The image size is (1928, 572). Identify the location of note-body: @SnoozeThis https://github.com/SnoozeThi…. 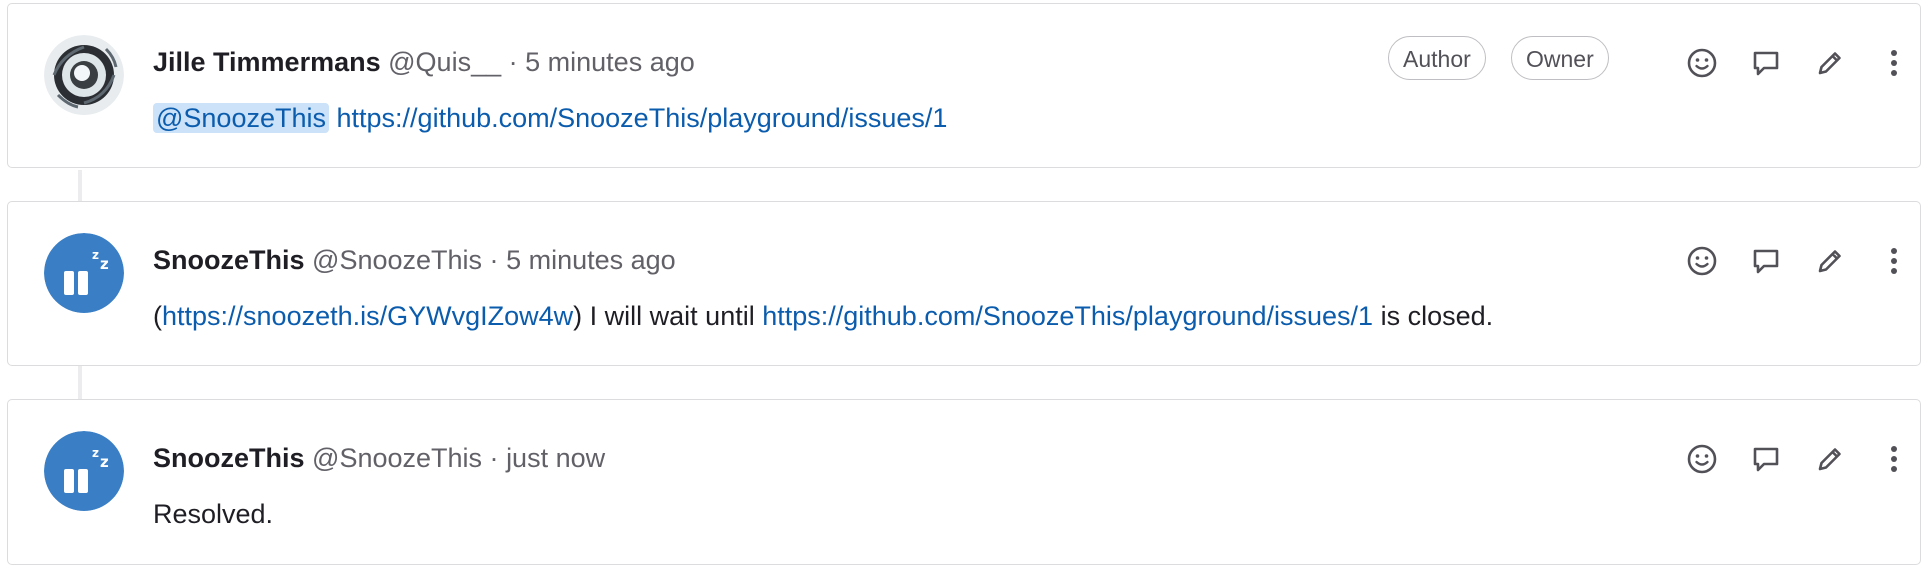
(550, 118).